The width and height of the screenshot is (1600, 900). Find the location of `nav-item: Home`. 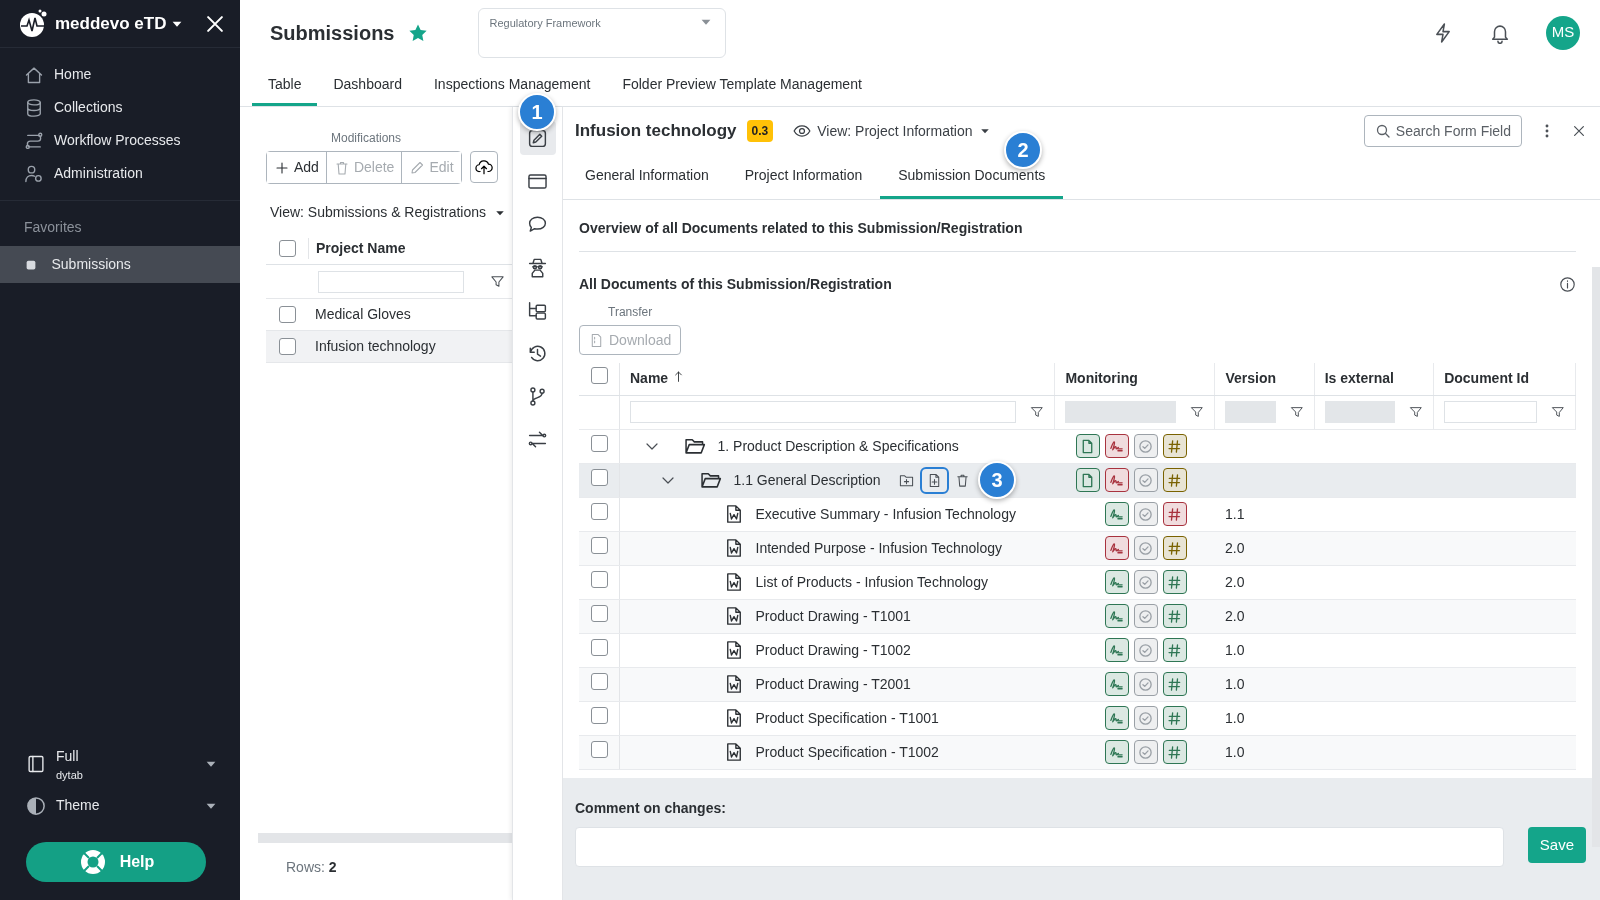

nav-item: Home is located at coordinates (120, 74).